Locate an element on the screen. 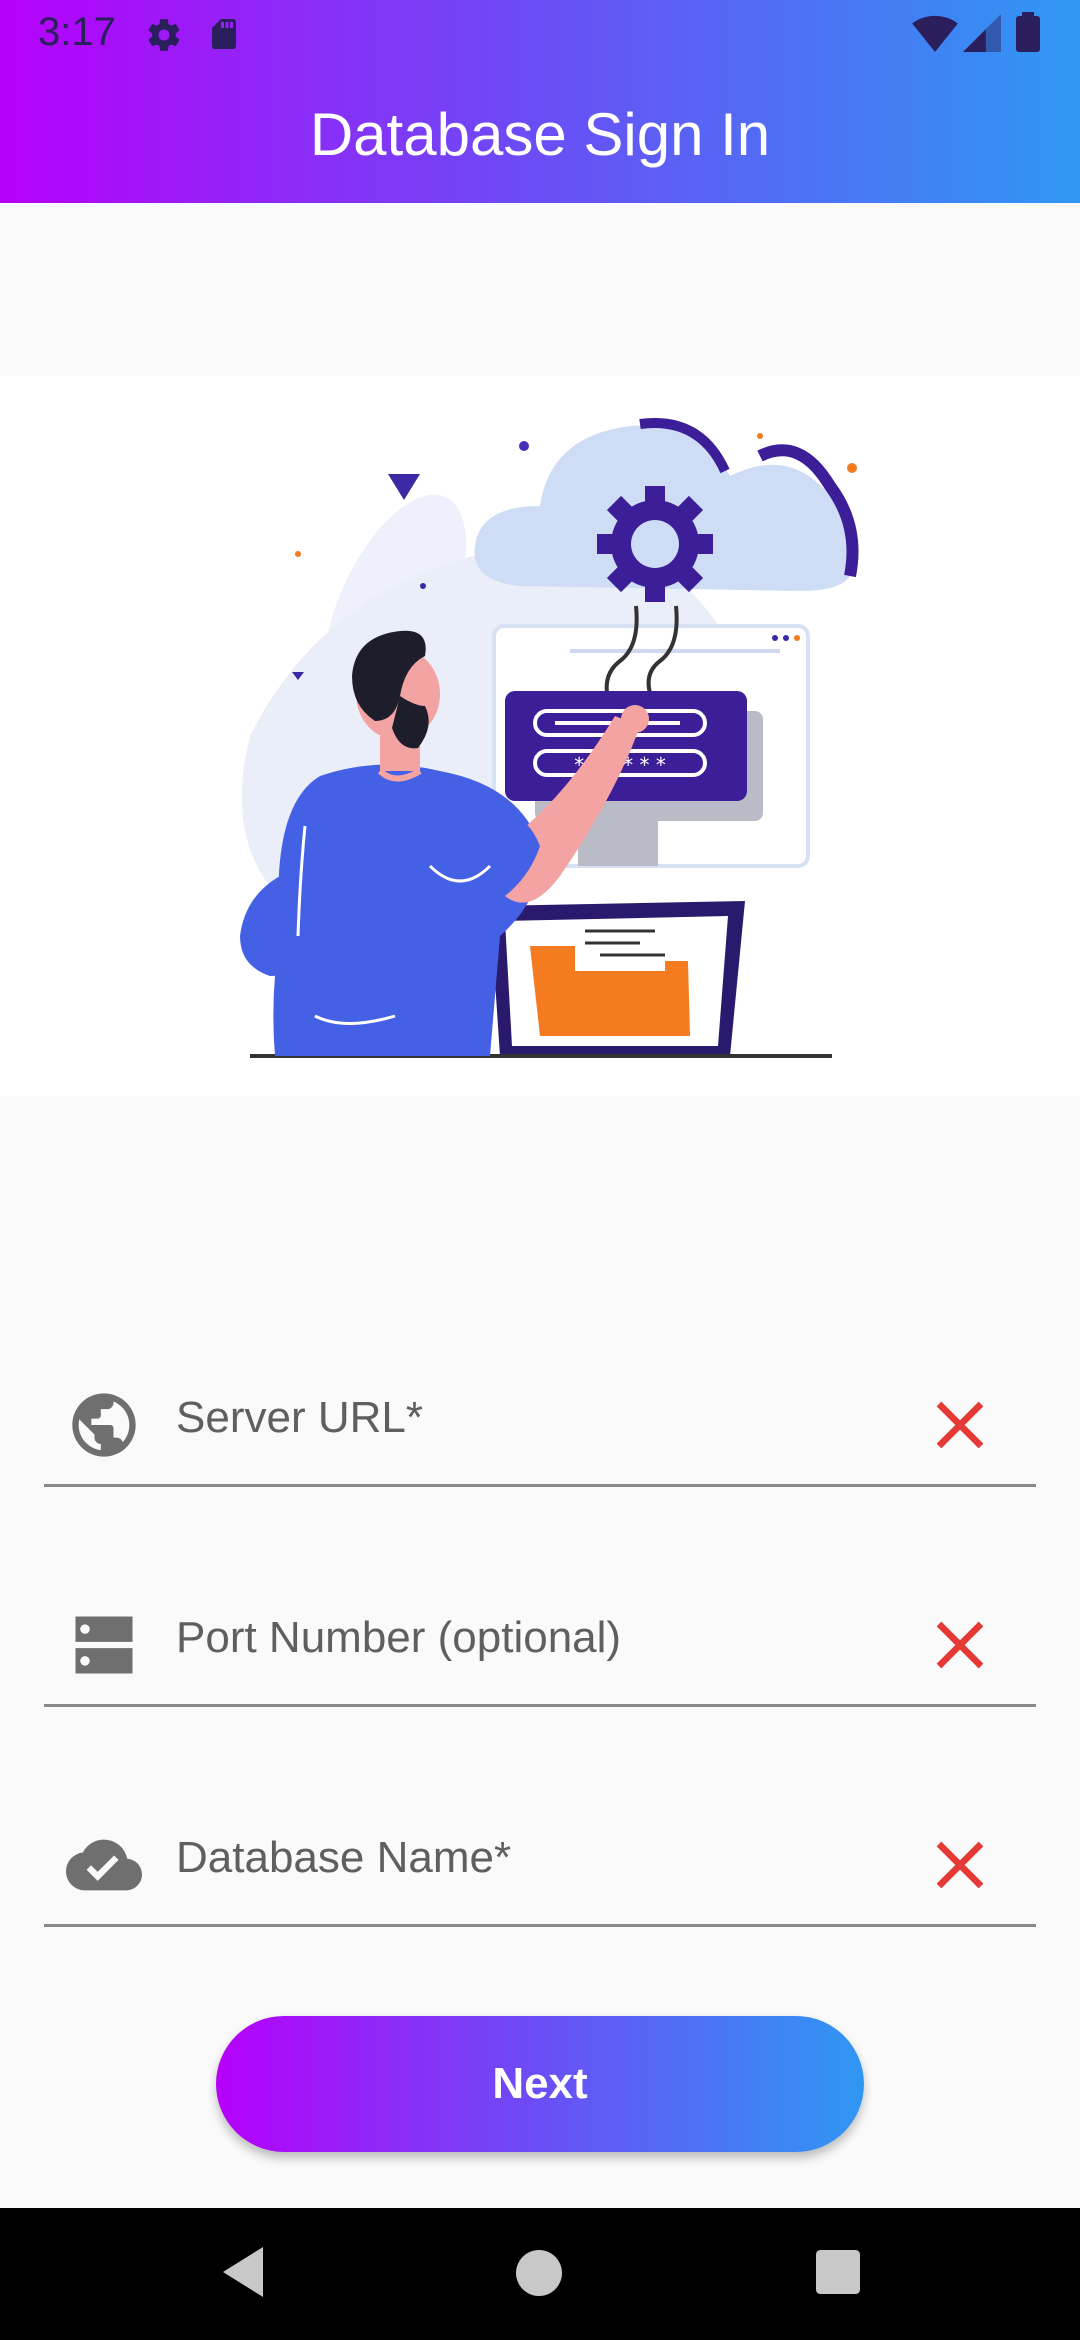 The image size is (1080, 2340). status-bar: 3:17 is located at coordinates (540, 33).